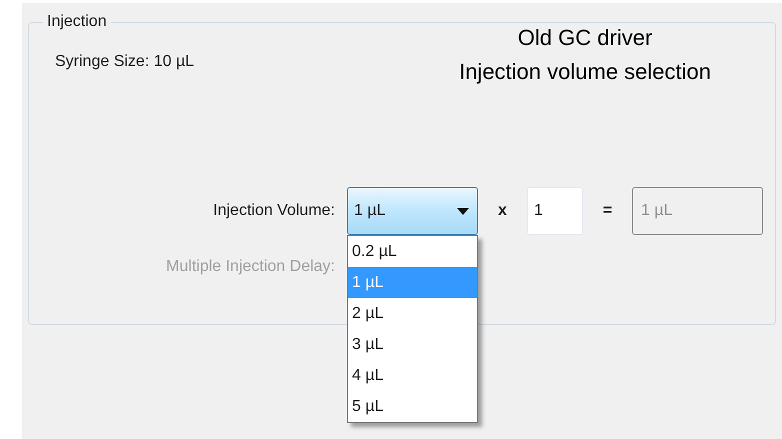 The height and width of the screenshot is (439, 782). I want to click on group-title: Injection, so click(77, 22).